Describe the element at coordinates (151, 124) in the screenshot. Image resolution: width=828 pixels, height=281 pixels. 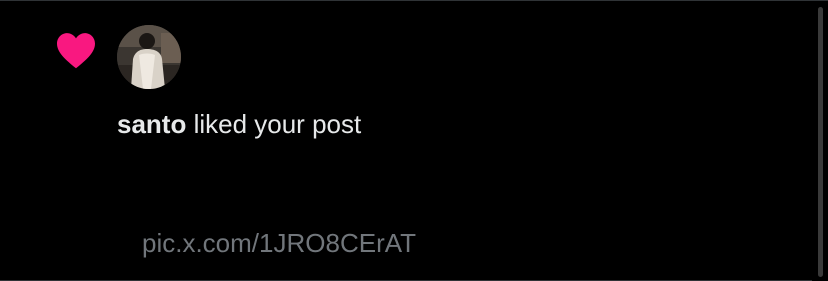
I see `notification-username: santo` at that location.